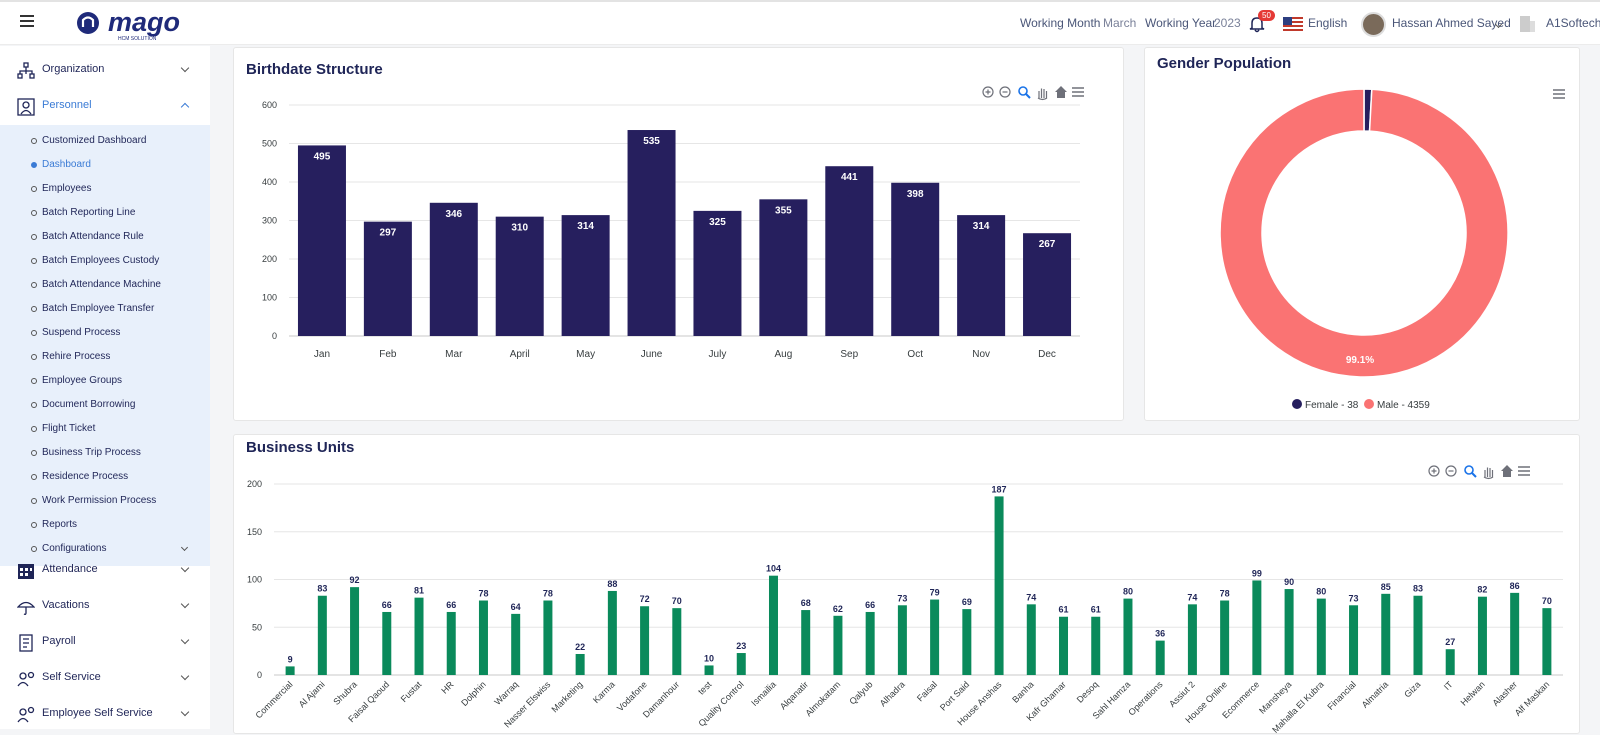 This screenshot has height=735, width=1600. What do you see at coordinates (105, 190) in the screenshot?
I see `sidebar-subitem: Employees` at bounding box center [105, 190].